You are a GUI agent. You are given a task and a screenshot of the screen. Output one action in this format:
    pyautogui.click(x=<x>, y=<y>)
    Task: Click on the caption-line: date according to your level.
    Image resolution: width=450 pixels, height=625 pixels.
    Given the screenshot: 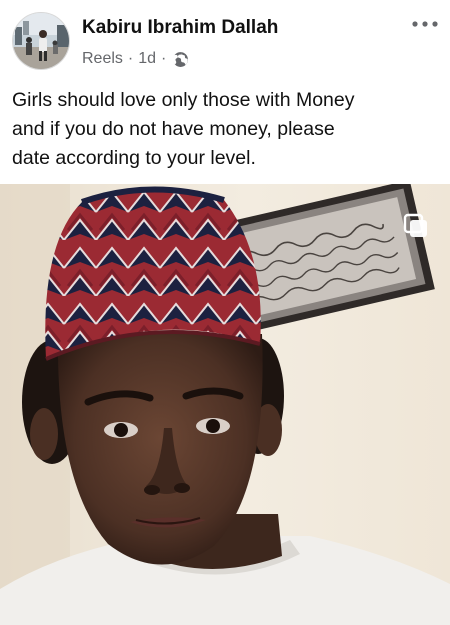 What is the action you would take?
    pyautogui.click(x=134, y=158)
    